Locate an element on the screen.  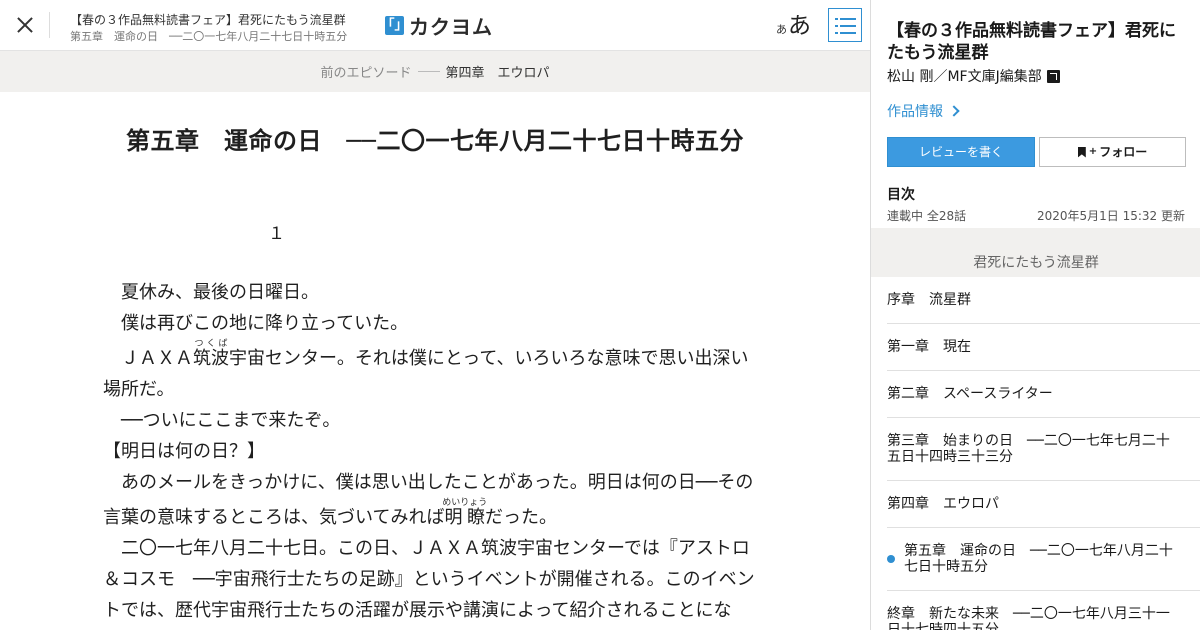
logo-mark-icon: 「」 is located at coordinates (394, 25).